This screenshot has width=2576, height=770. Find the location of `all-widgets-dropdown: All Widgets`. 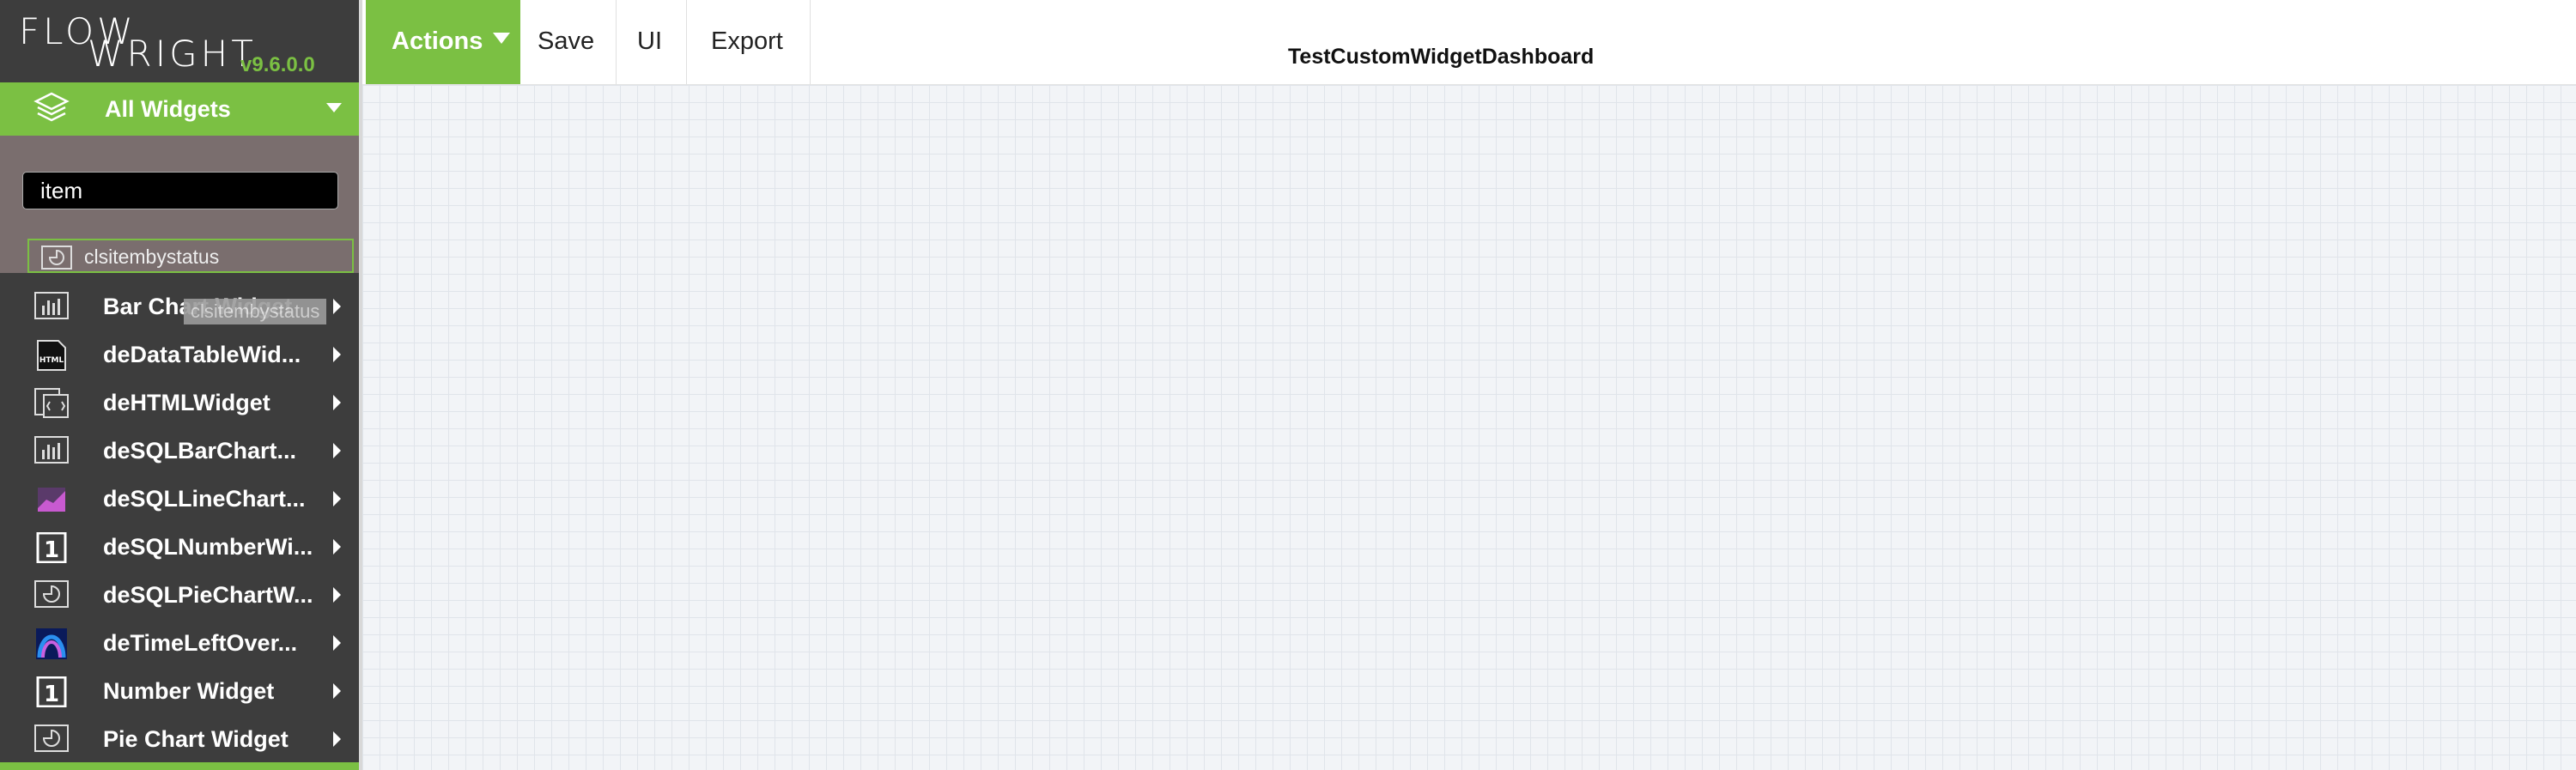

all-widgets-dropdown: All Widgets is located at coordinates (180, 109).